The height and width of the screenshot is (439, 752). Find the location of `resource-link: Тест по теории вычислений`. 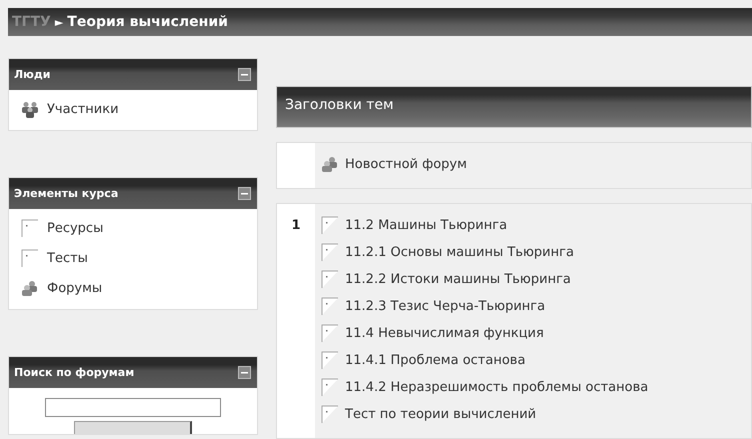

resource-link: Тест по теории вычислений is located at coordinates (484, 414).